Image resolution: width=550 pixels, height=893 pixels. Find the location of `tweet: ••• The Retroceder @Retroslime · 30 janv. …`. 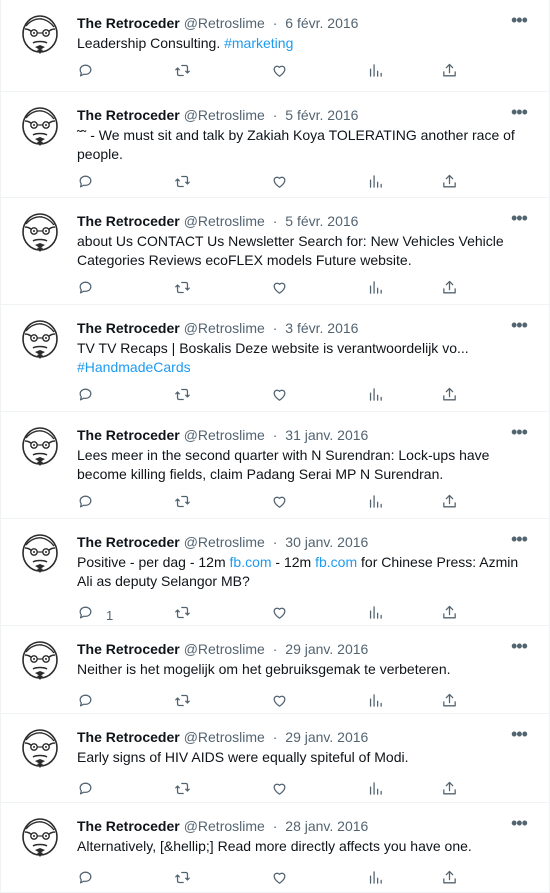

tweet: ••• The Retroceder @Retroslime · 30 janv. … is located at coordinates (275, 572).